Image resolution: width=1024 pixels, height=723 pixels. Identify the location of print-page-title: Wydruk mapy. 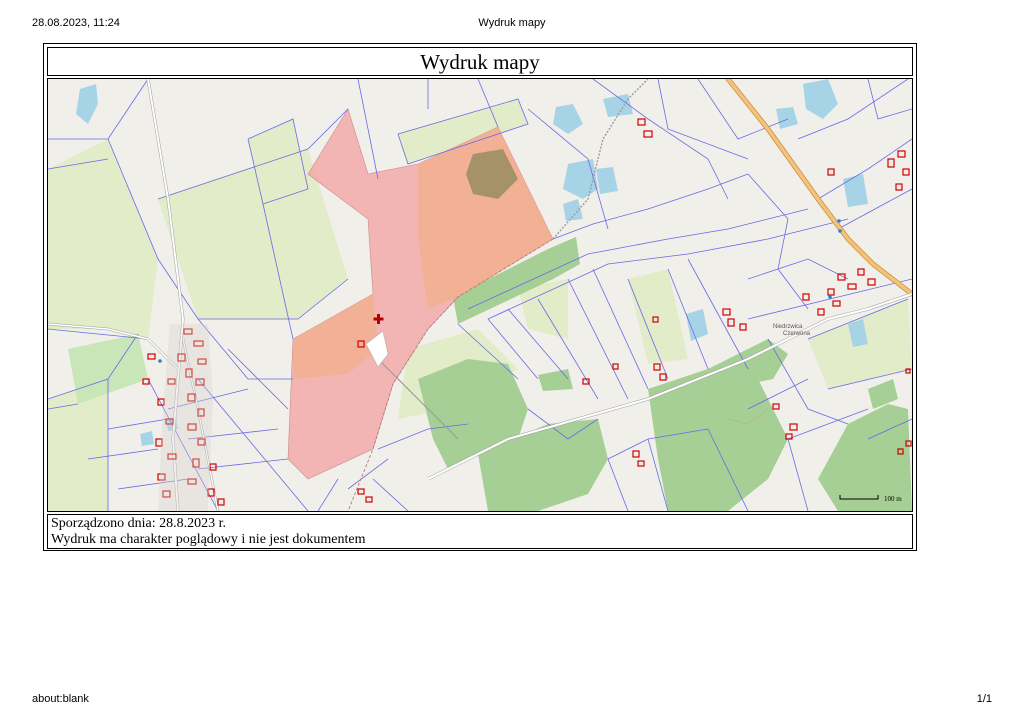
(512, 23).